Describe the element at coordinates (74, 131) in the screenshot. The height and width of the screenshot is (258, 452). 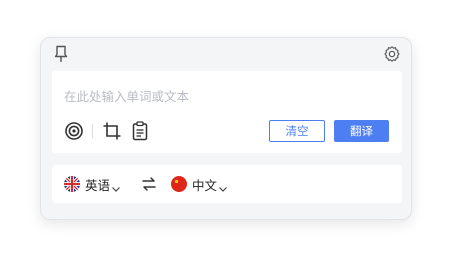
I see `target-icon` at that location.